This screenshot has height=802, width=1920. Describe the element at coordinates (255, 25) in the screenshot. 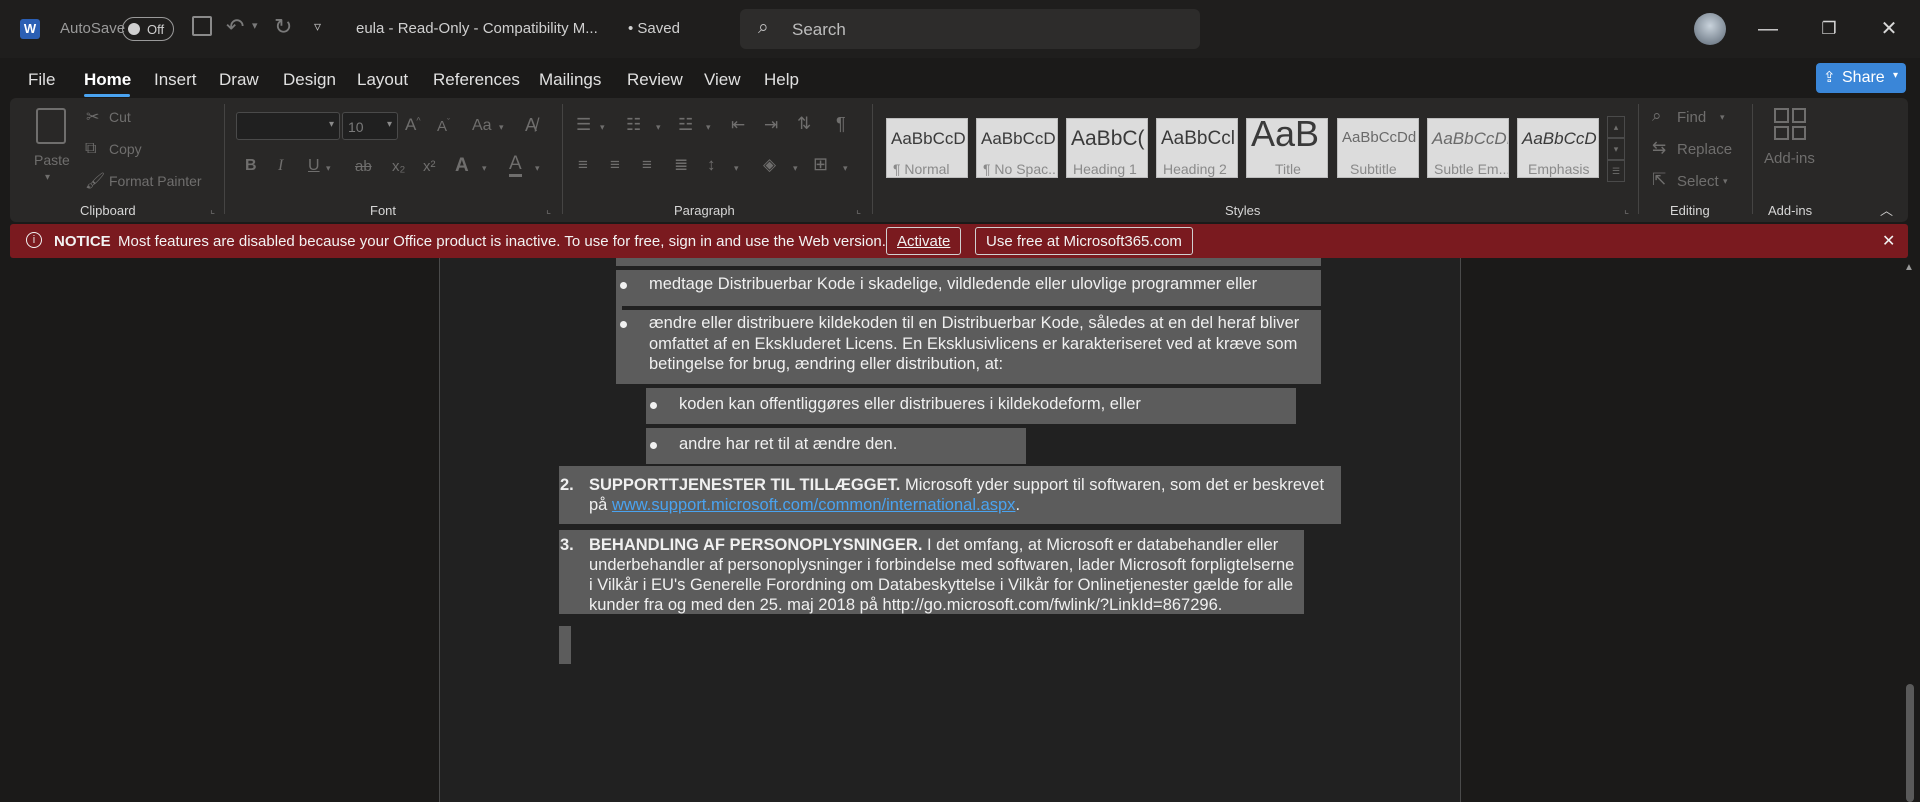

I see `undo-dropdown-icon: ▾` at that location.